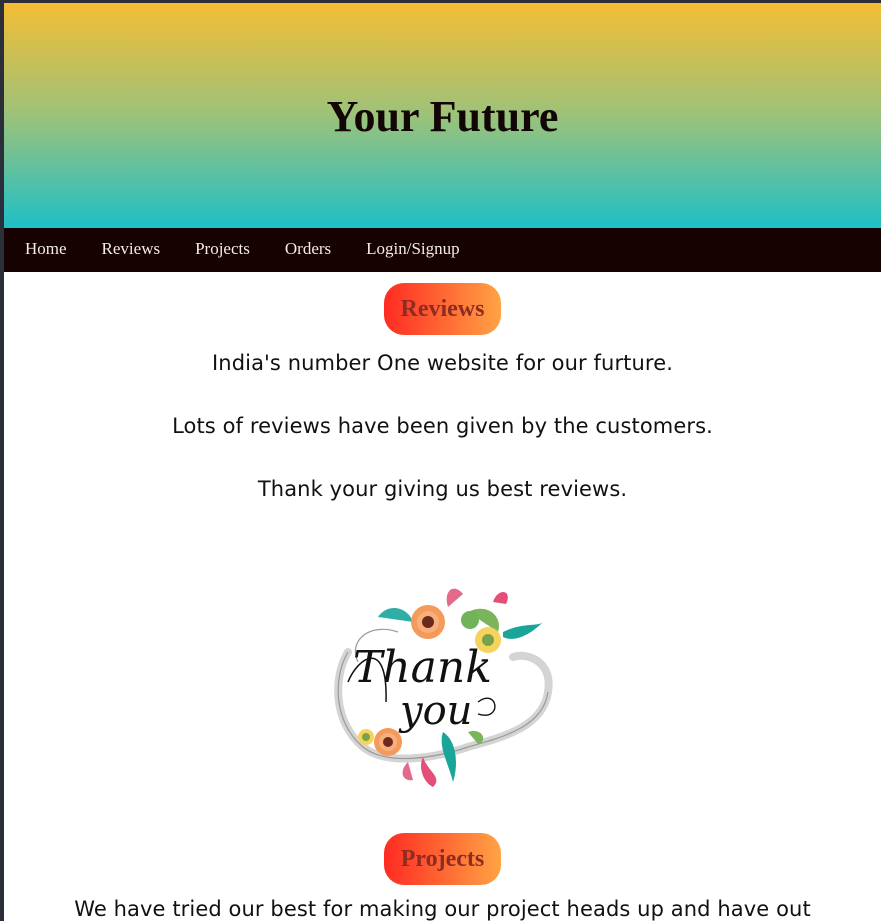 The image size is (881, 921). I want to click on site-title: Your Future, so click(442, 116).